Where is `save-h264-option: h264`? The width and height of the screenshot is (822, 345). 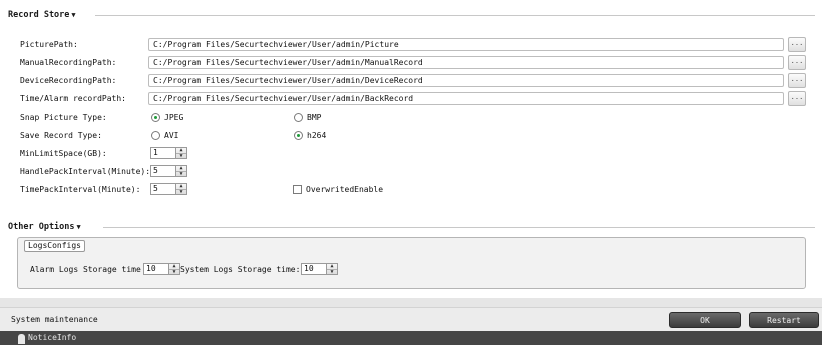 save-h264-option: h264 is located at coordinates (310, 135).